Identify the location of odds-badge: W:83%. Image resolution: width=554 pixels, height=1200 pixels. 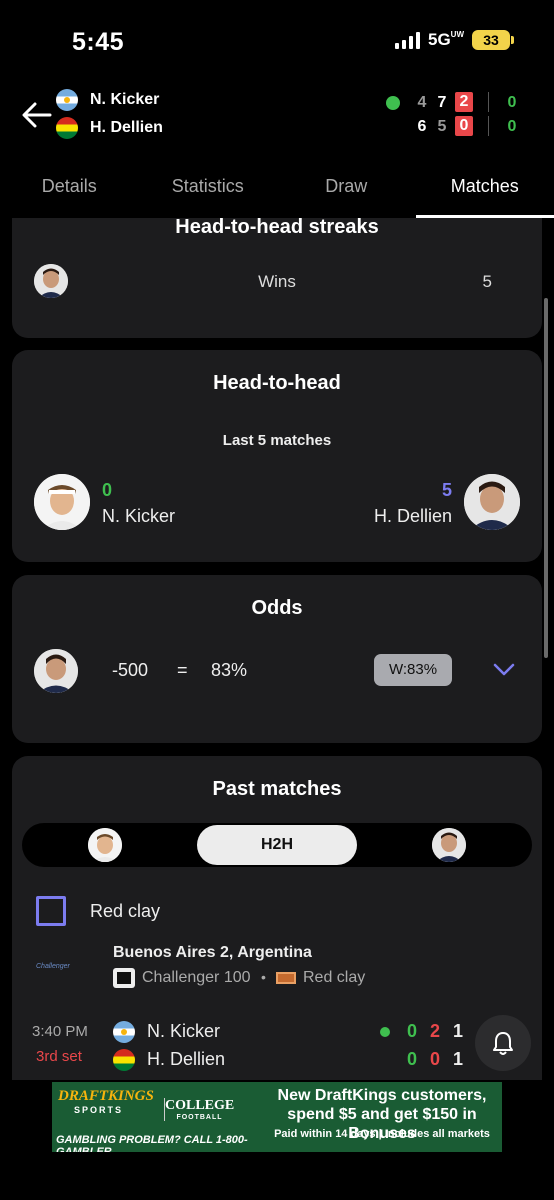
(413, 670).